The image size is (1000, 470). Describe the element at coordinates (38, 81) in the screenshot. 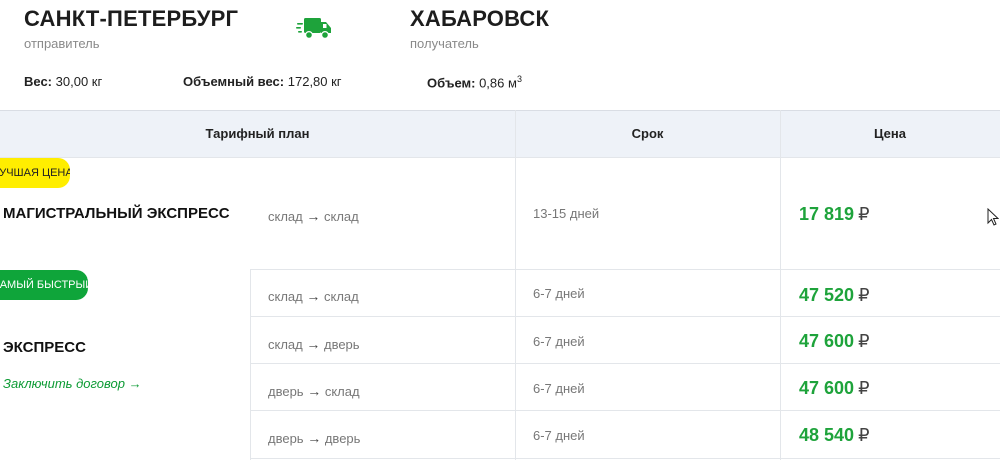

I see `weight-label: Вес:` at that location.